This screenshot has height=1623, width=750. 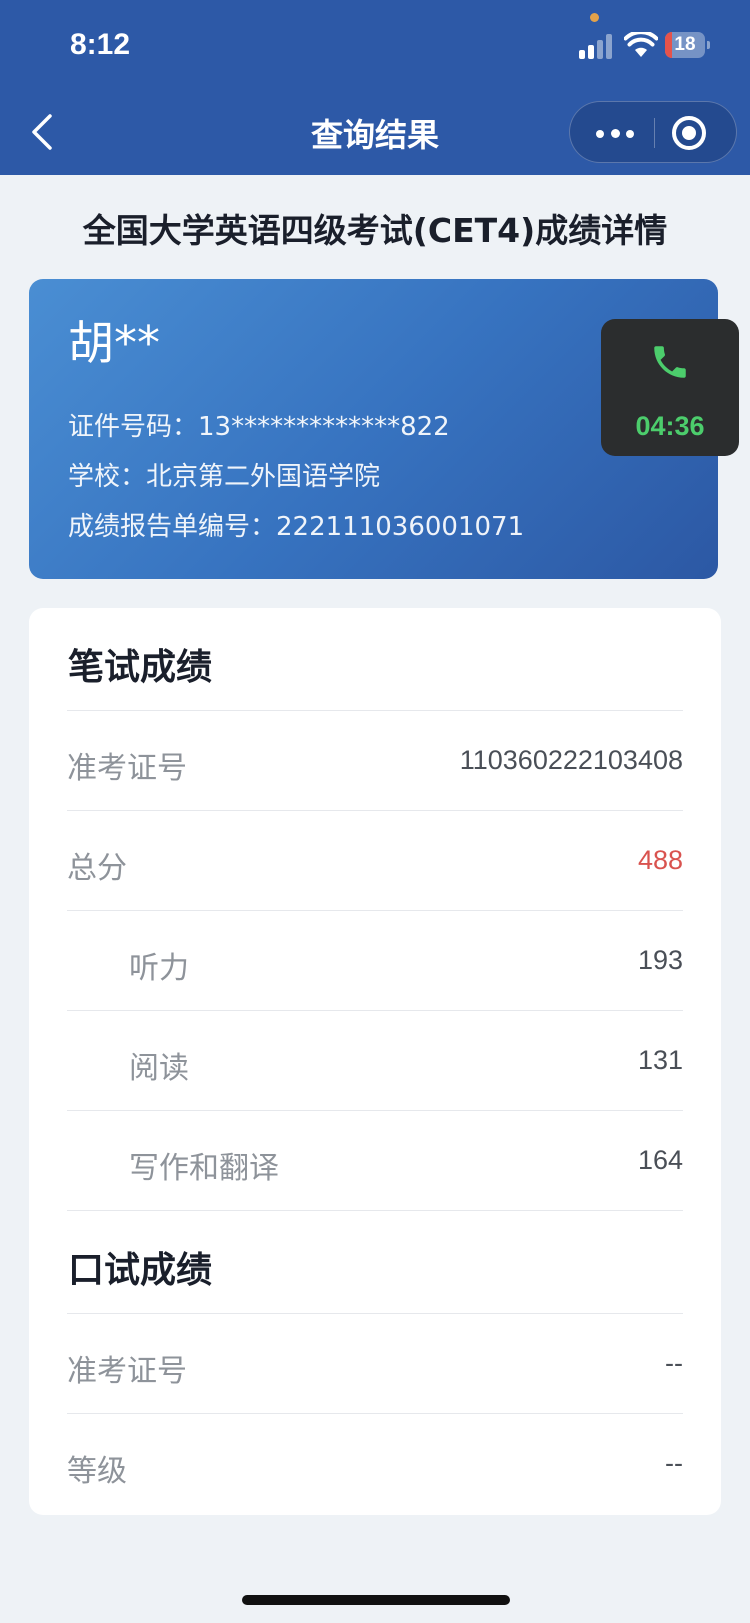 I want to click on oral-row-grade: 等级 --, so click(x=375, y=1463).